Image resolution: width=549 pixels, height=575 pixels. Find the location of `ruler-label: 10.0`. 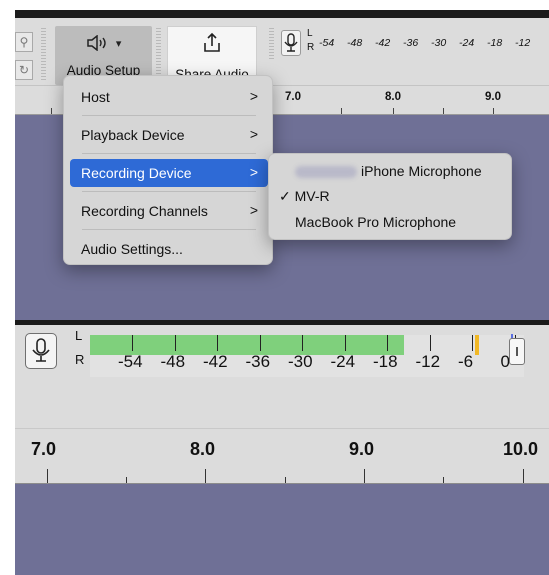

ruler-label: 10.0 is located at coordinates (521, 449).